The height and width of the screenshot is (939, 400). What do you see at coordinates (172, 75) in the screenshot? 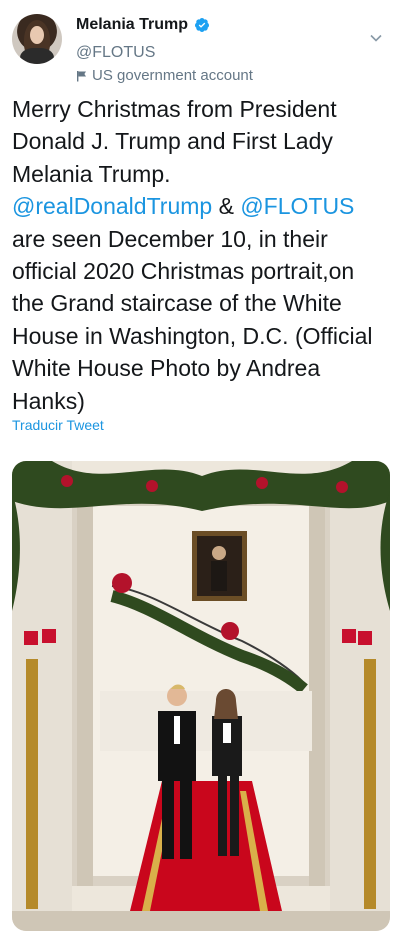
I see `account-label-text: US government account` at bounding box center [172, 75].